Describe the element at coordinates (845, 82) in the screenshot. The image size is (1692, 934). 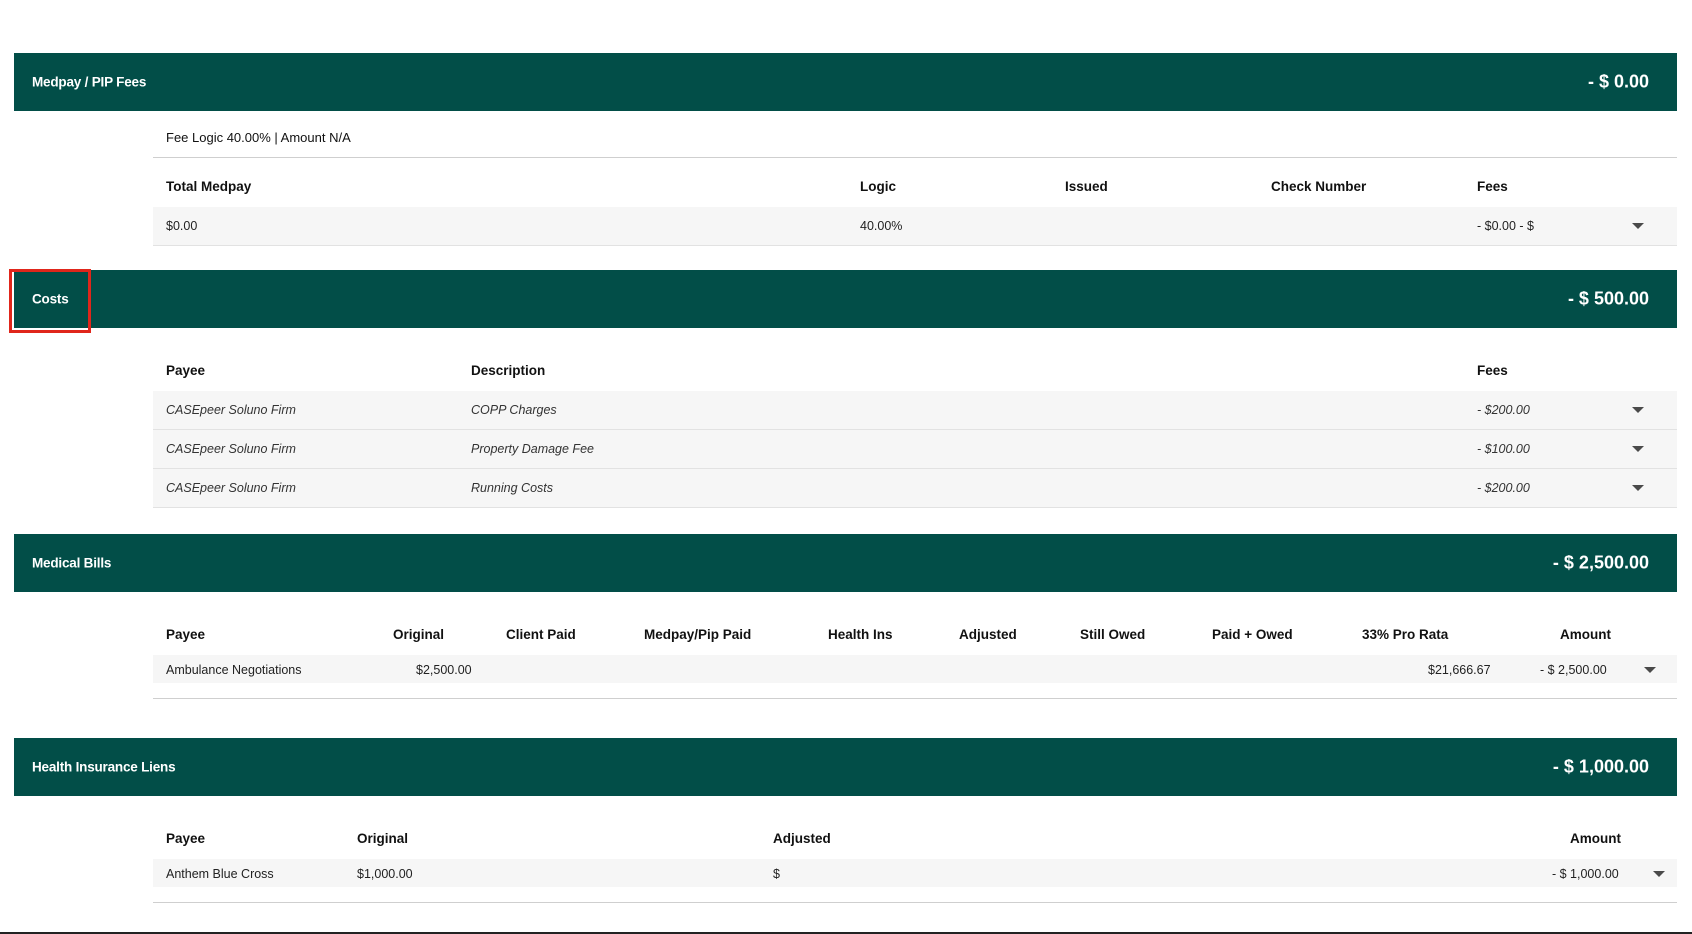
I see `medpay-section-header: Medpay / PIP Fees - $ 0.00` at that location.